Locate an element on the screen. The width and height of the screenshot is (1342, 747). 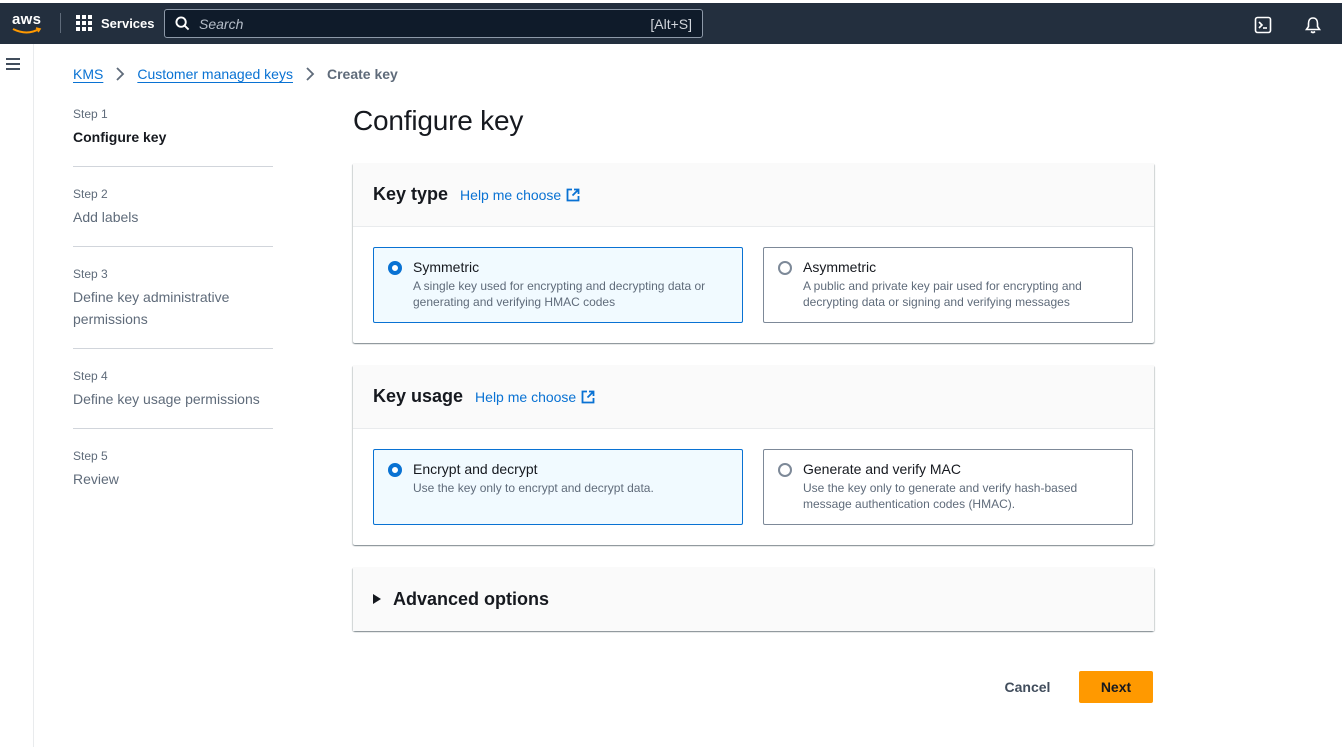
advanced-options-container: Advanced options is located at coordinates (753, 599).